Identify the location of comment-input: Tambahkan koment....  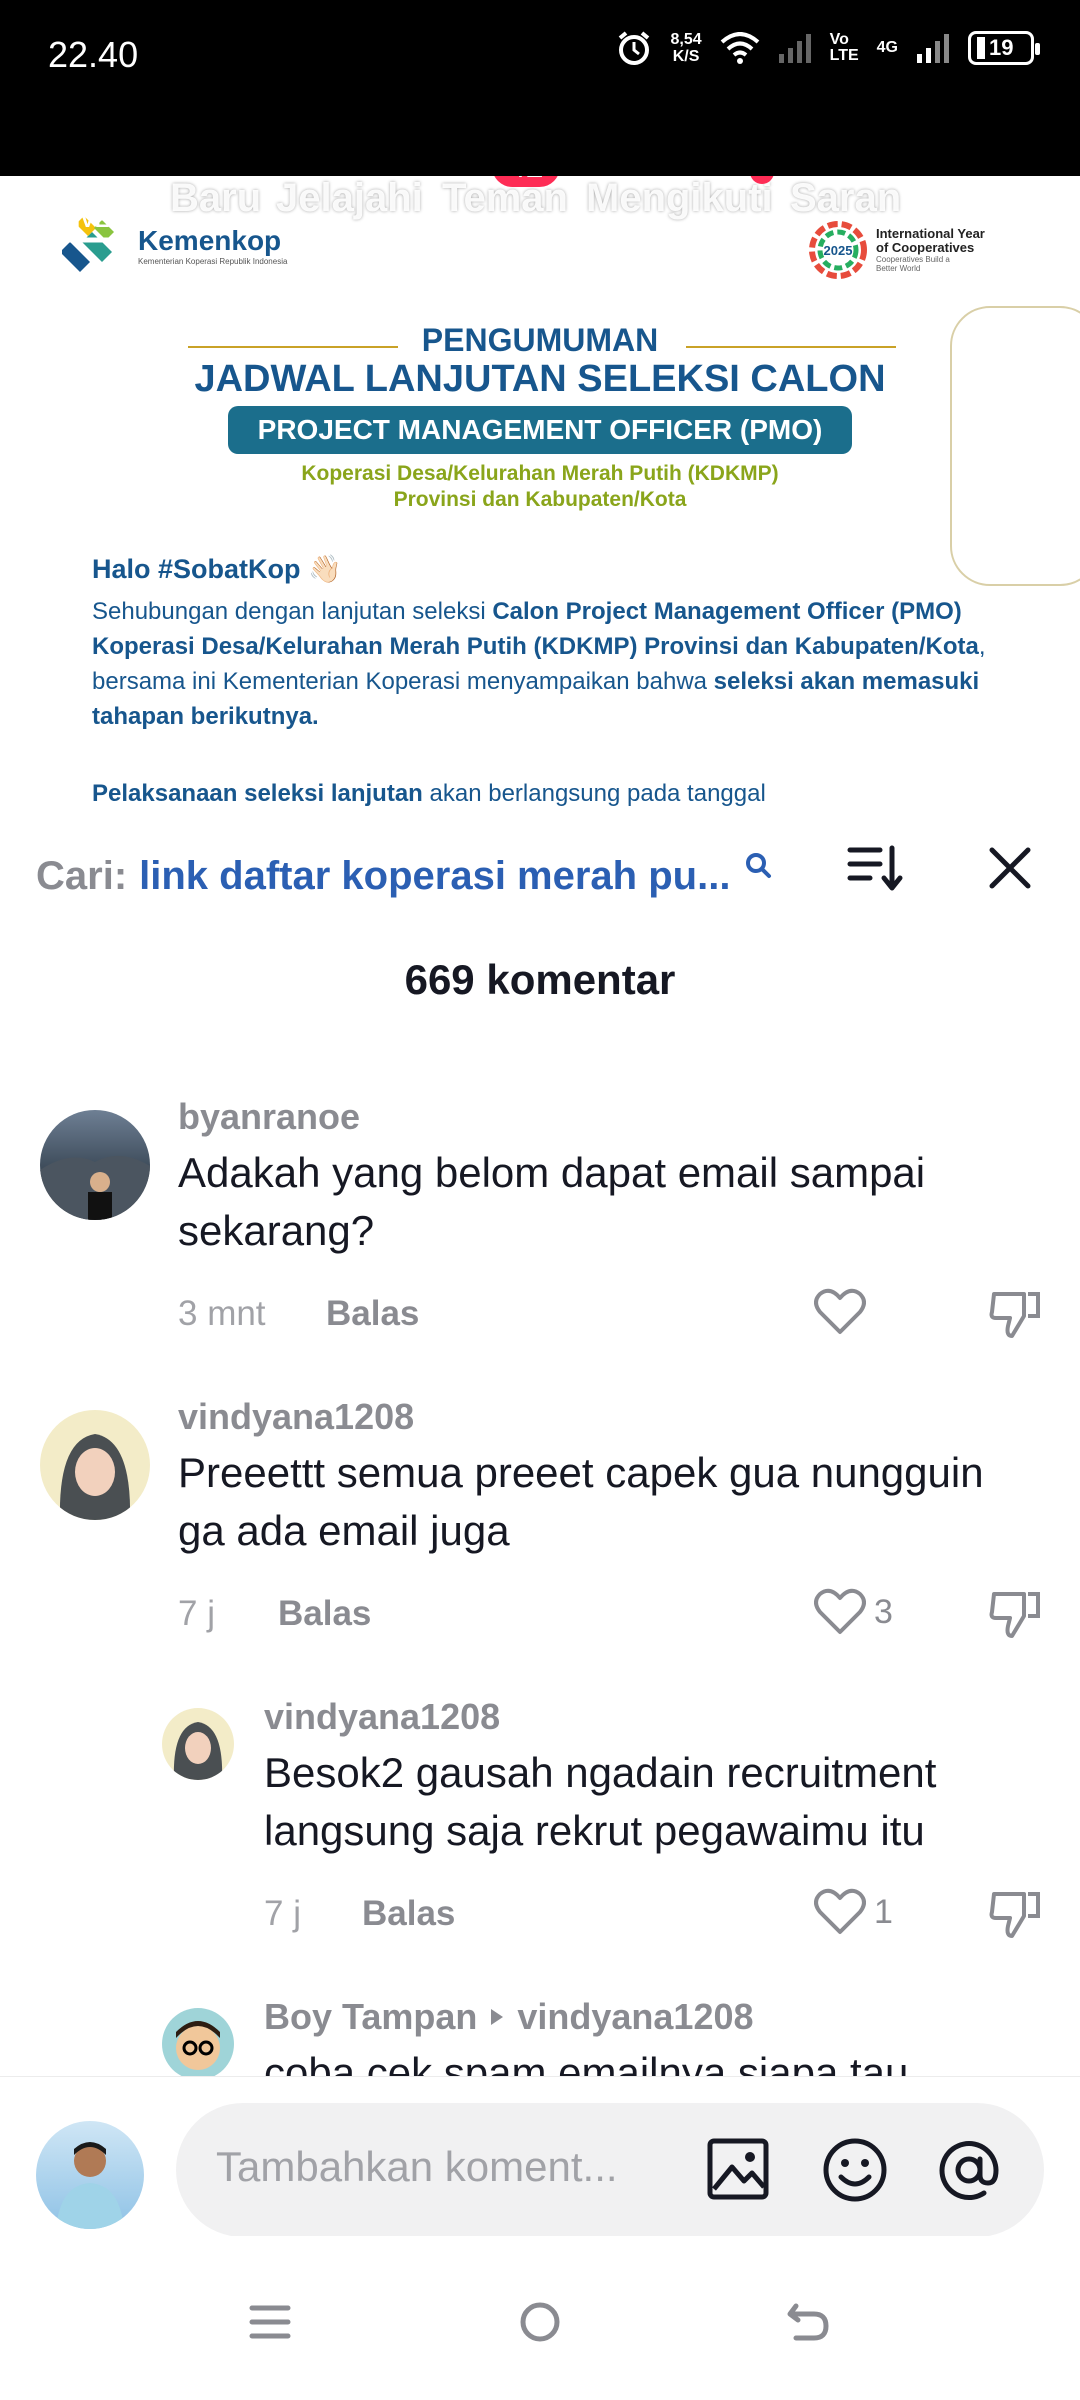
(610, 2170).